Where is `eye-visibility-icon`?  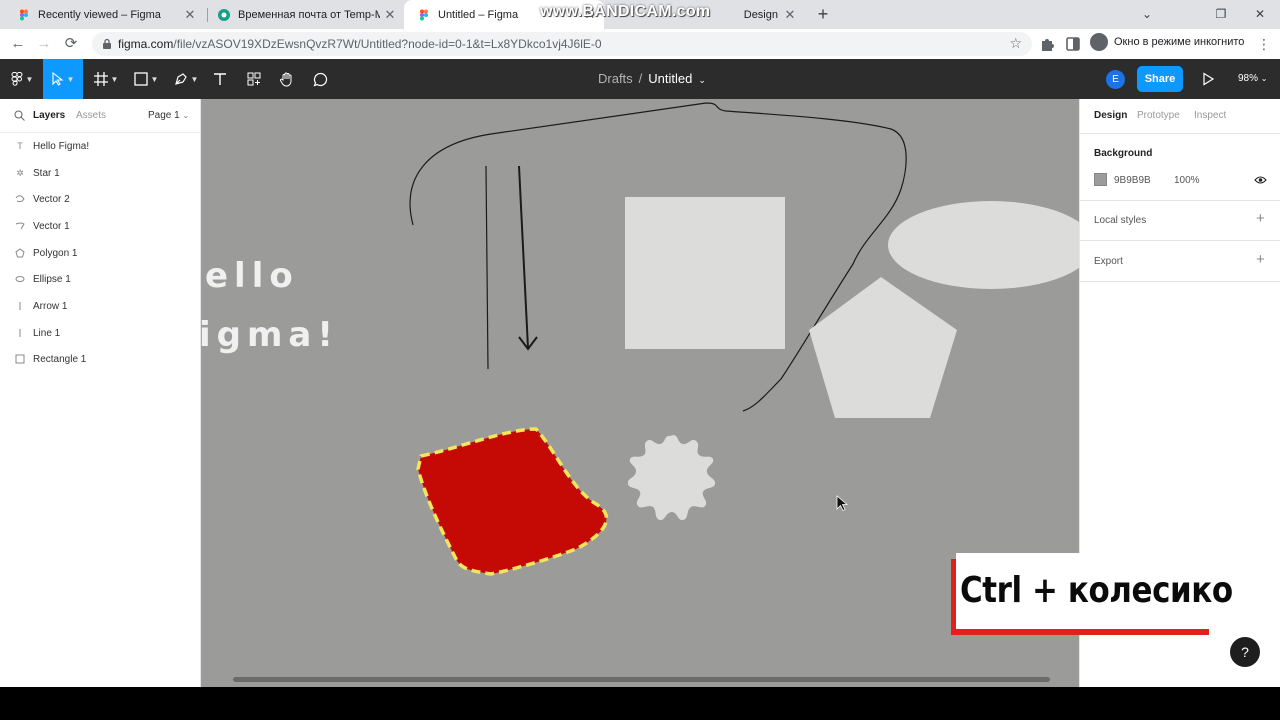 eye-visibility-icon is located at coordinates (1260, 180).